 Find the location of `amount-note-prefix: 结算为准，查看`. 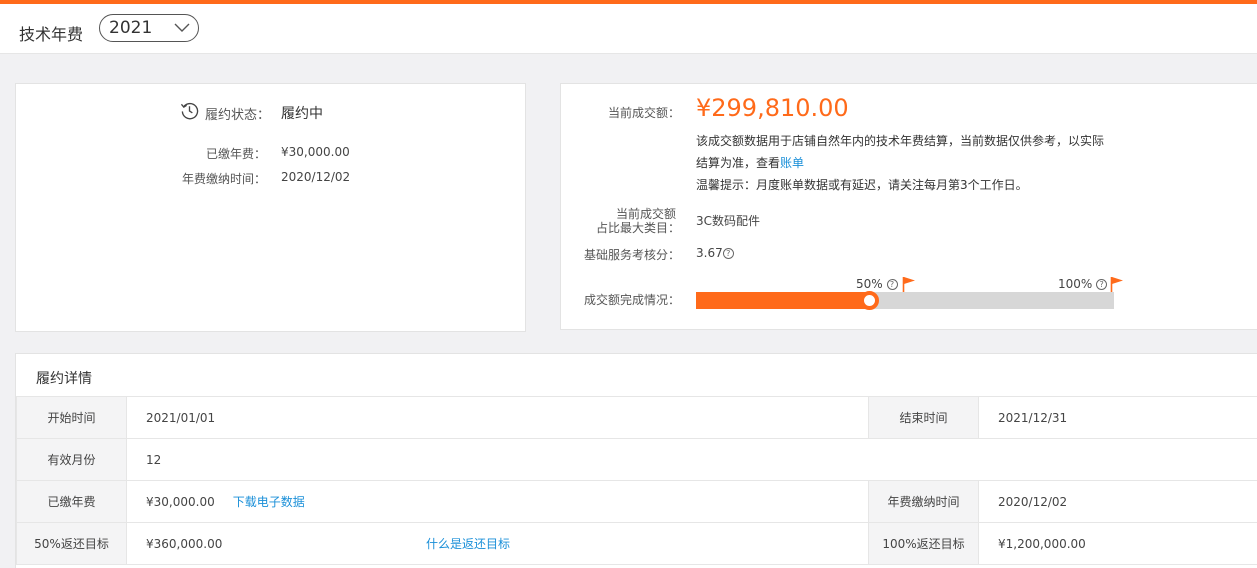

amount-note-prefix: 结算为准，查看 is located at coordinates (738, 163).